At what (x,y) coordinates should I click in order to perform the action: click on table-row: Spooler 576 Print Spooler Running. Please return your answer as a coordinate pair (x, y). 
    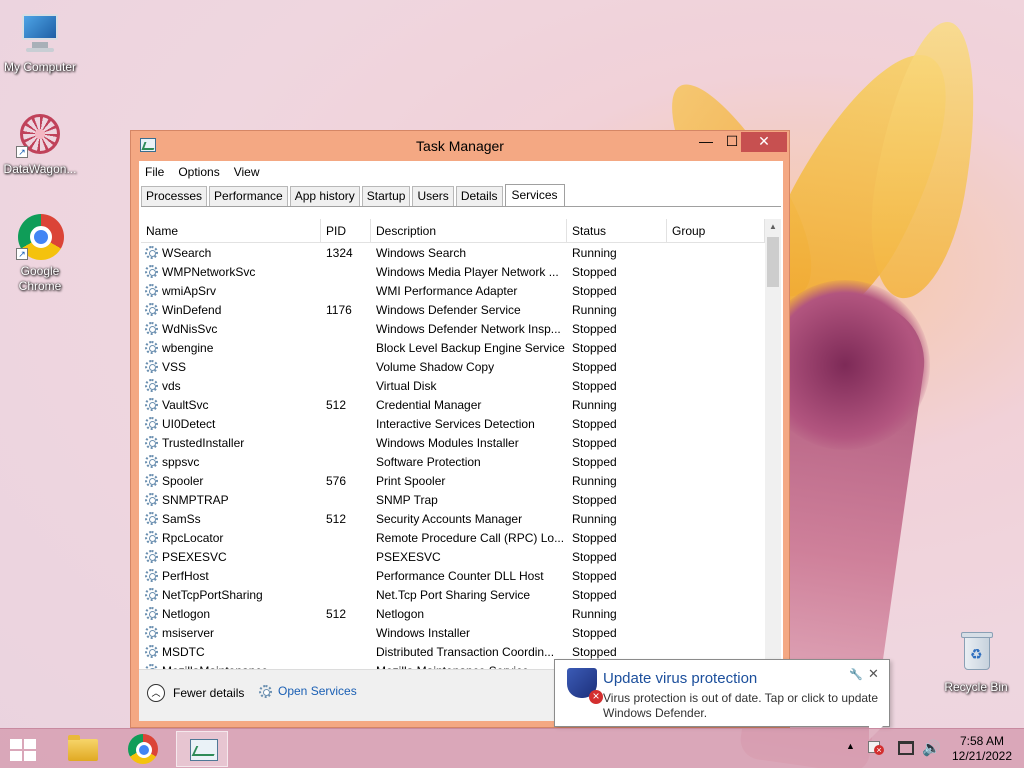
    Looking at the image, I should click on (461, 480).